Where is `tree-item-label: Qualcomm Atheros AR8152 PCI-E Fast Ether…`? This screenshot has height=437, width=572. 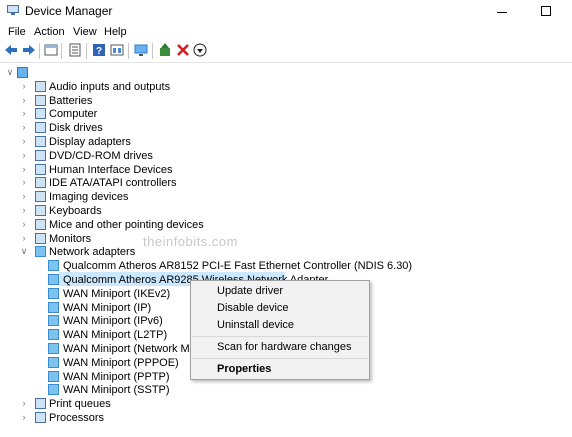
tree-item-label: Qualcomm Atheros AR8152 PCI-E Fast Ether… is located at coordinates (238, 266).